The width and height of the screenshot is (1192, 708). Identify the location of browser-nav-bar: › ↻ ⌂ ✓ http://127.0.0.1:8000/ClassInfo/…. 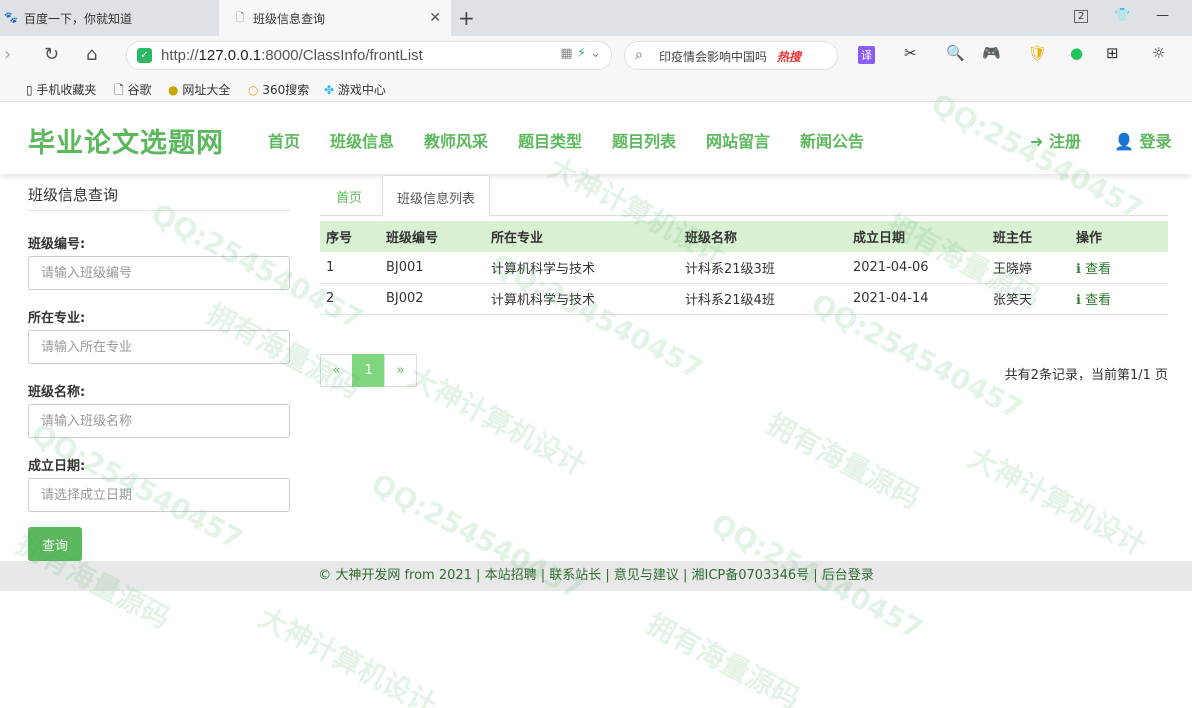
(596, 56).